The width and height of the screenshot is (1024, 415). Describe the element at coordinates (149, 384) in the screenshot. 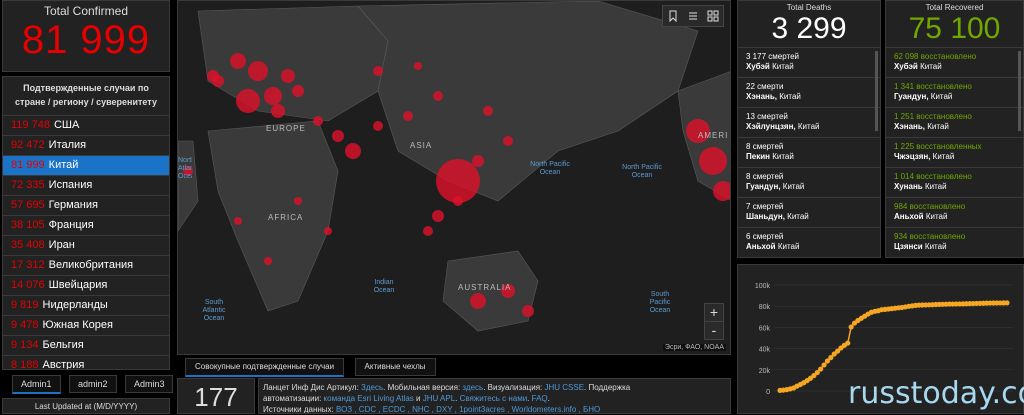

I see `tab-admin3: Admin3` at that location.